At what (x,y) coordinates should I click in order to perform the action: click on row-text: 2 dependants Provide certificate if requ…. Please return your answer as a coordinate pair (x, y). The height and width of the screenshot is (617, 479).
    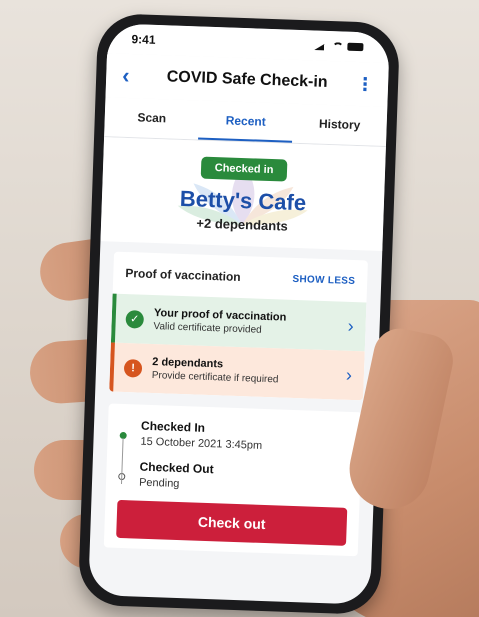
    Looking at the image, I should click on (249, 372).